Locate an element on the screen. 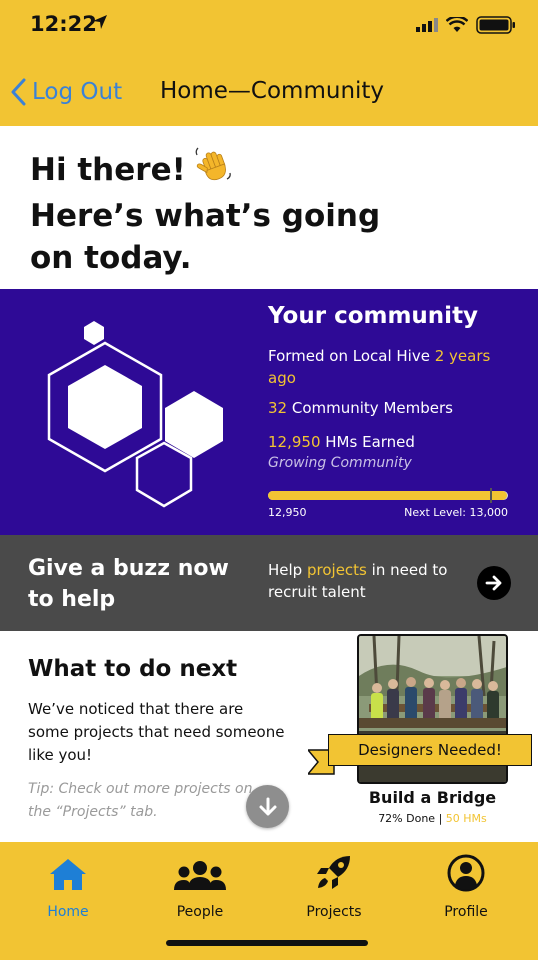 This screenshot has height=960, width=538. project-done: 72% Done is located at coordinates (407, 818).